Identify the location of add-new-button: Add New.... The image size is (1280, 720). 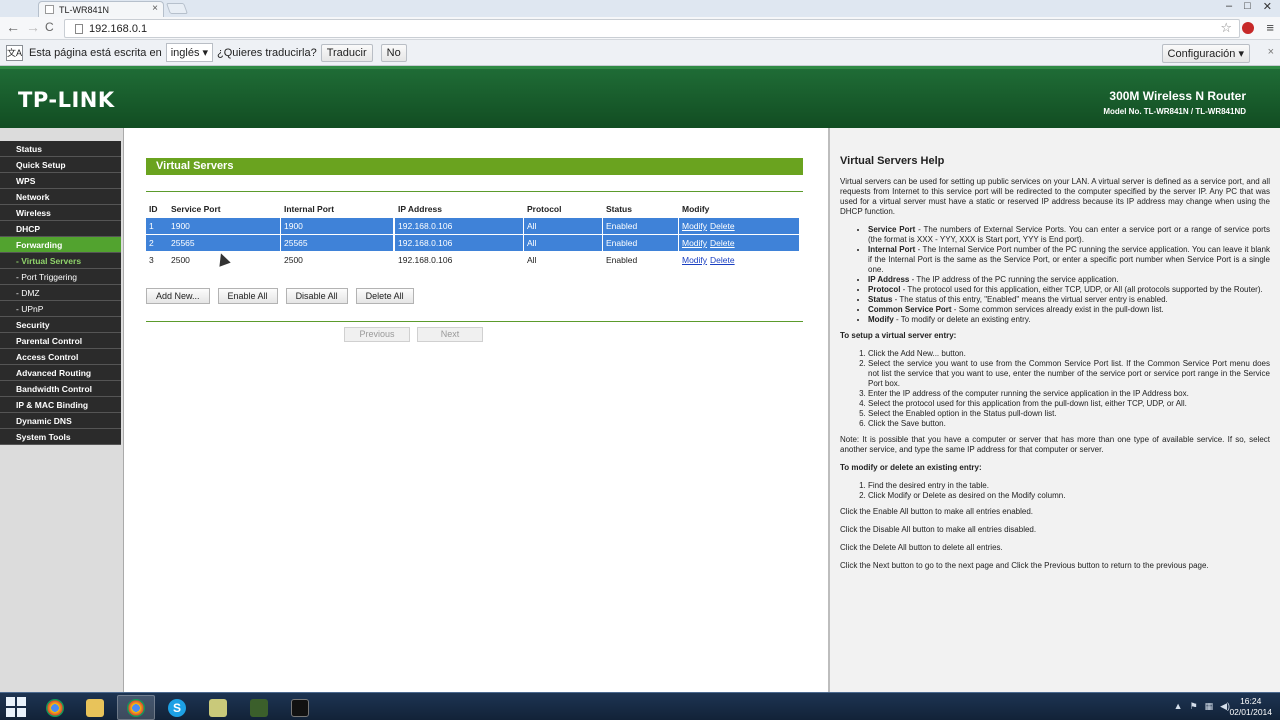
(178, 296).